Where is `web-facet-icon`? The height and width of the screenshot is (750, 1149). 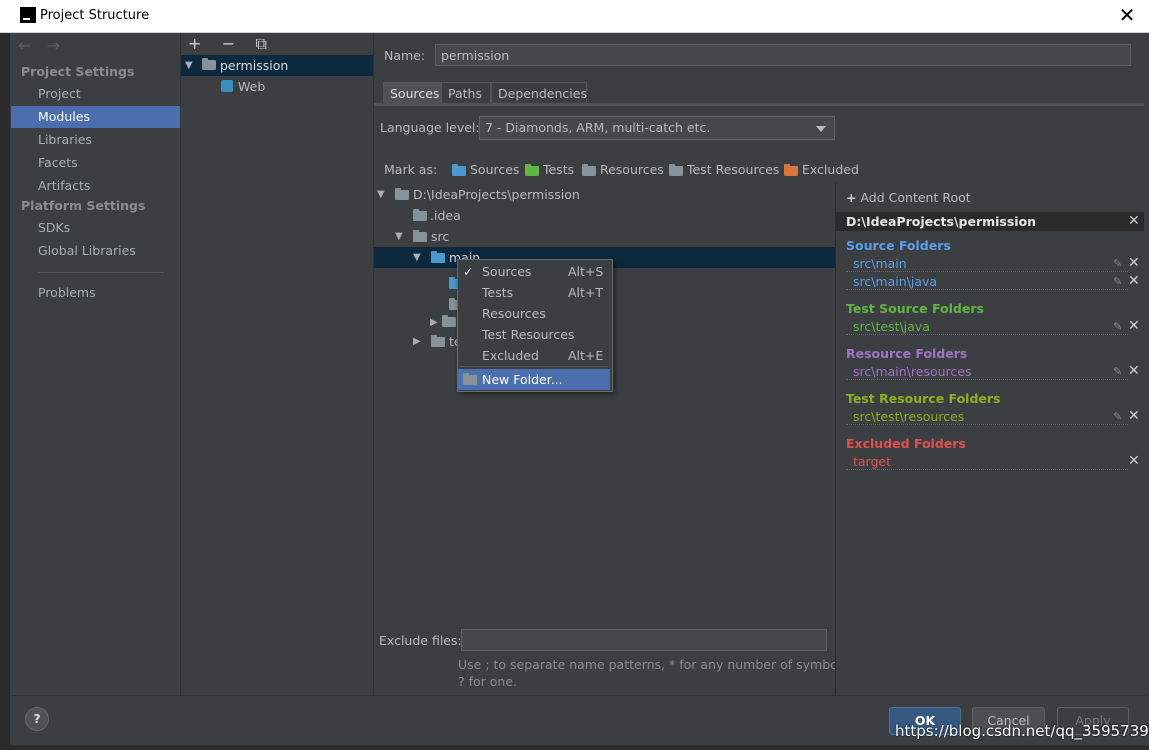 web-facet-icon is located at coordinates (227, 86).